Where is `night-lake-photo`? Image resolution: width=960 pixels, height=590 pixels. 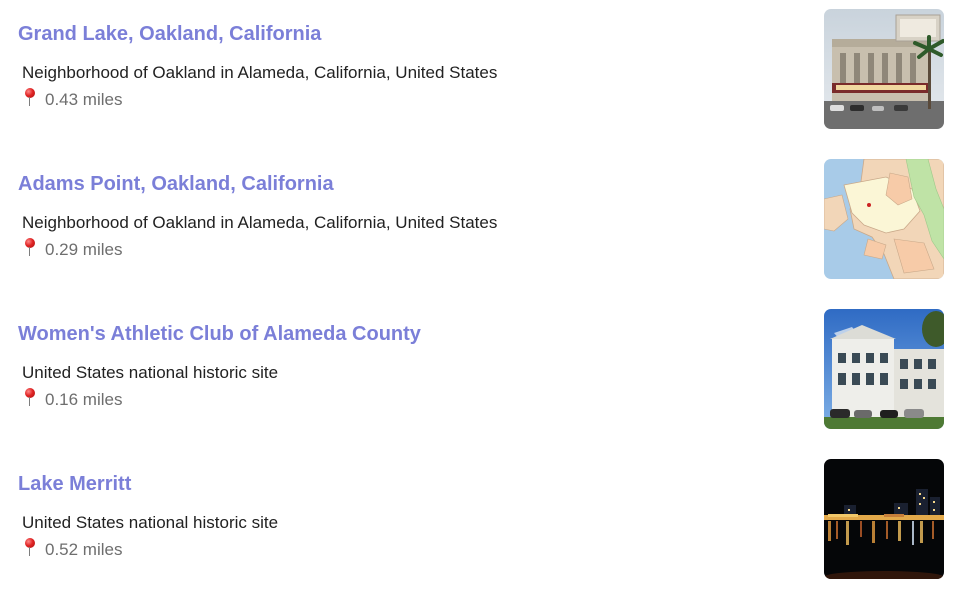 night-lake-photo is located at coordinates (884, 519).